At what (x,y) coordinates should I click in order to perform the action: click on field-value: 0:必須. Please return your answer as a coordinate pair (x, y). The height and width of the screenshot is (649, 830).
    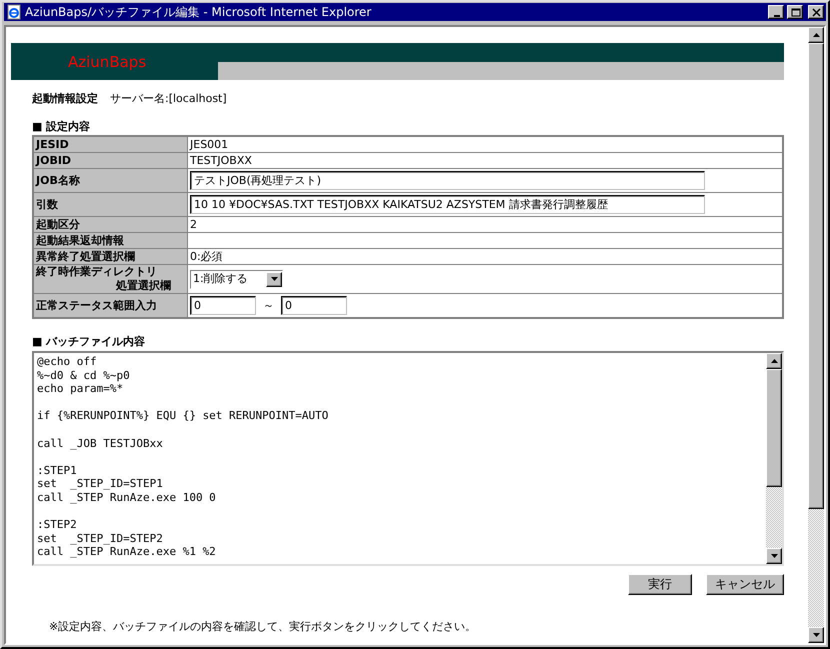
    Looking at the image, I should click on (206, 256).